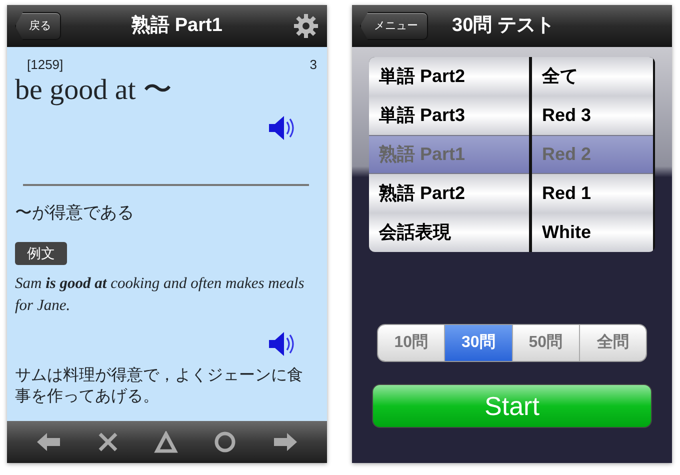  I want to click on picker-option: 単語 Part3, so click(449, 115).